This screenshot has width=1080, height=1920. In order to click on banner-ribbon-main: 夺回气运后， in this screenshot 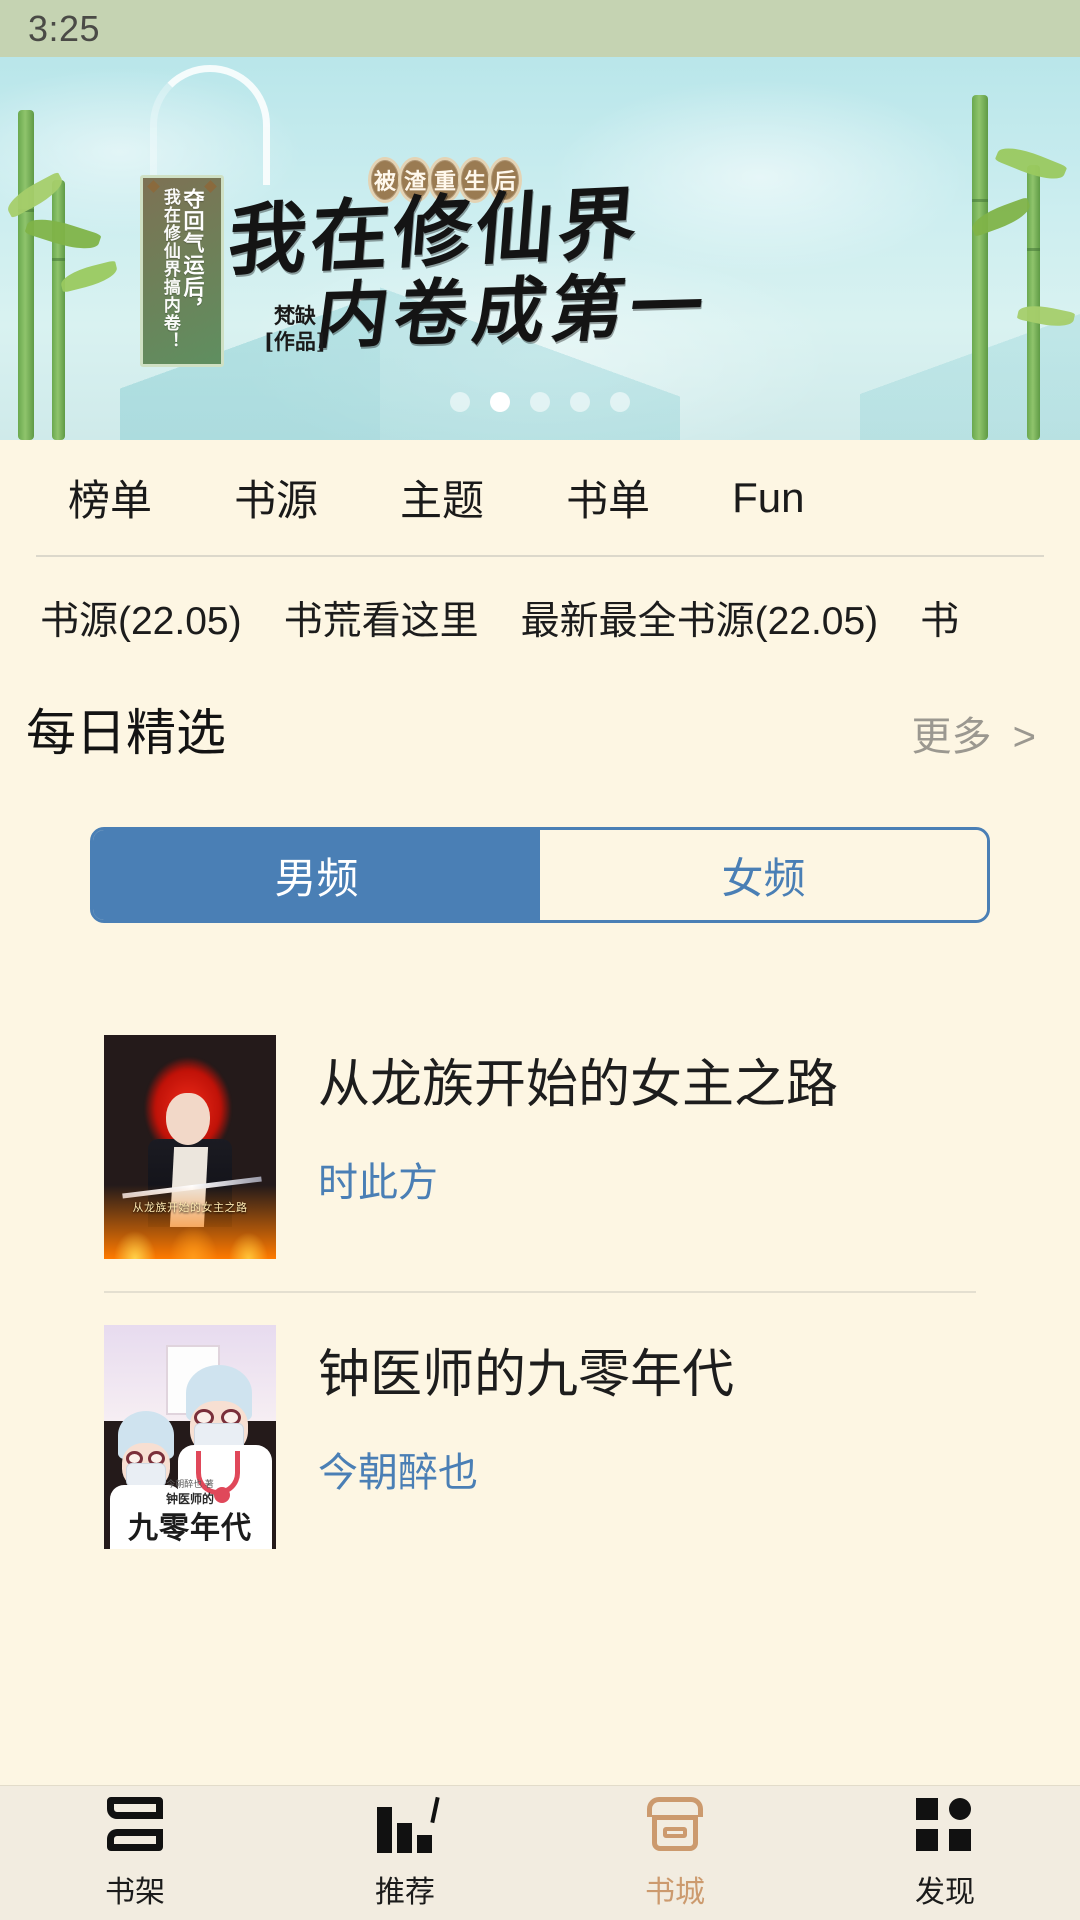, I will do `click(192, 254)`.